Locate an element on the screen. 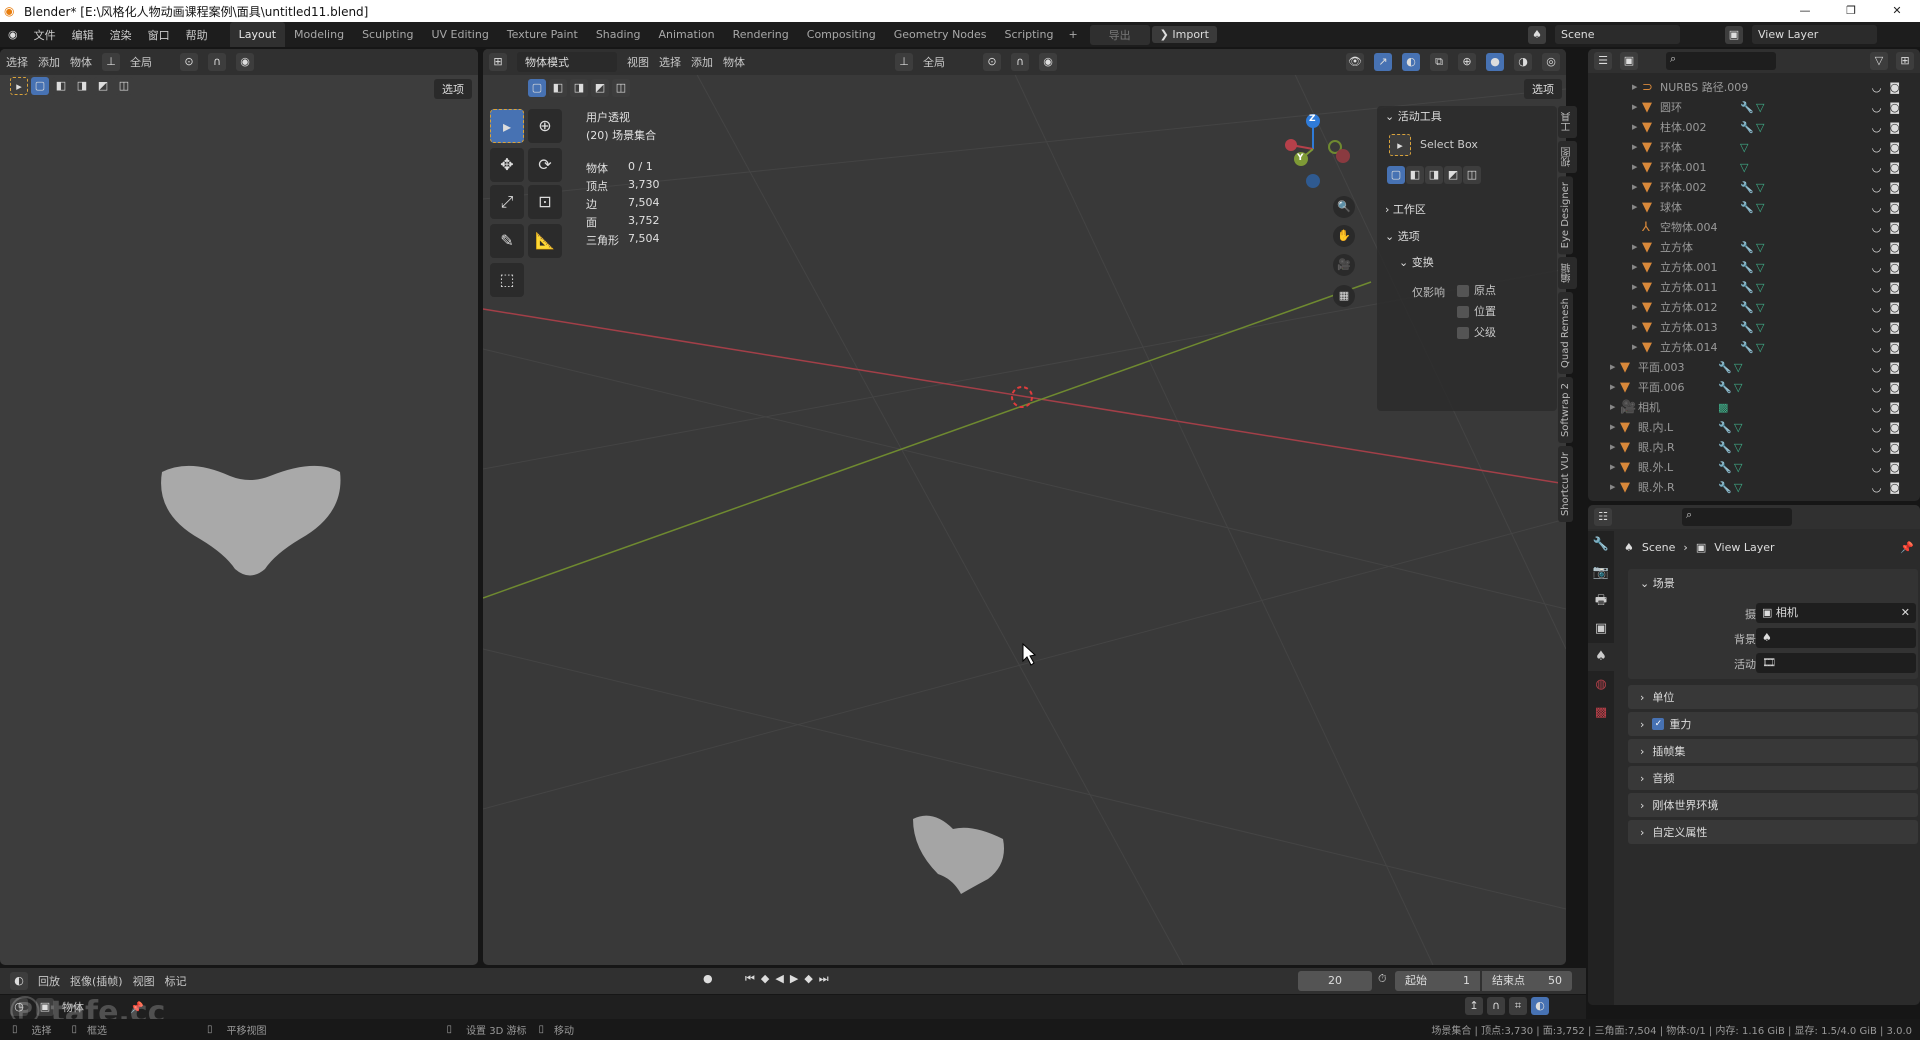  menu-item: 文件 is located at coordinates (45, 35).